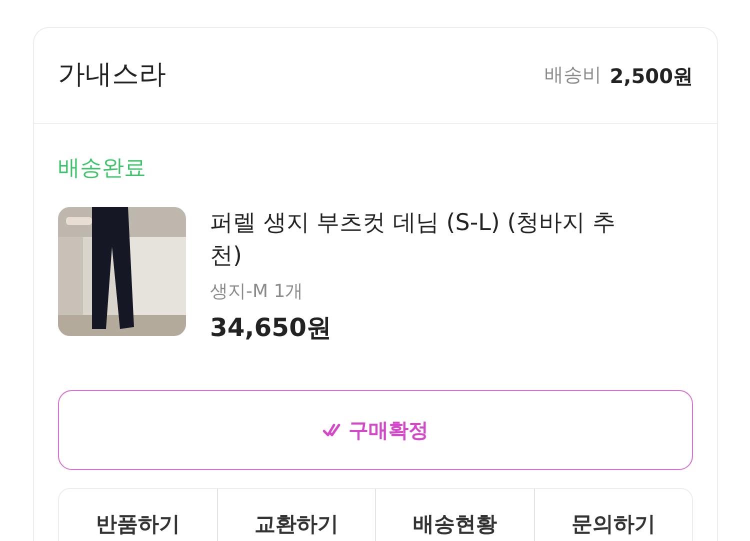  What do you see at coordinates (331, 430) in the screenshot?
I see `check-icon` at bounding box center [331, 430].